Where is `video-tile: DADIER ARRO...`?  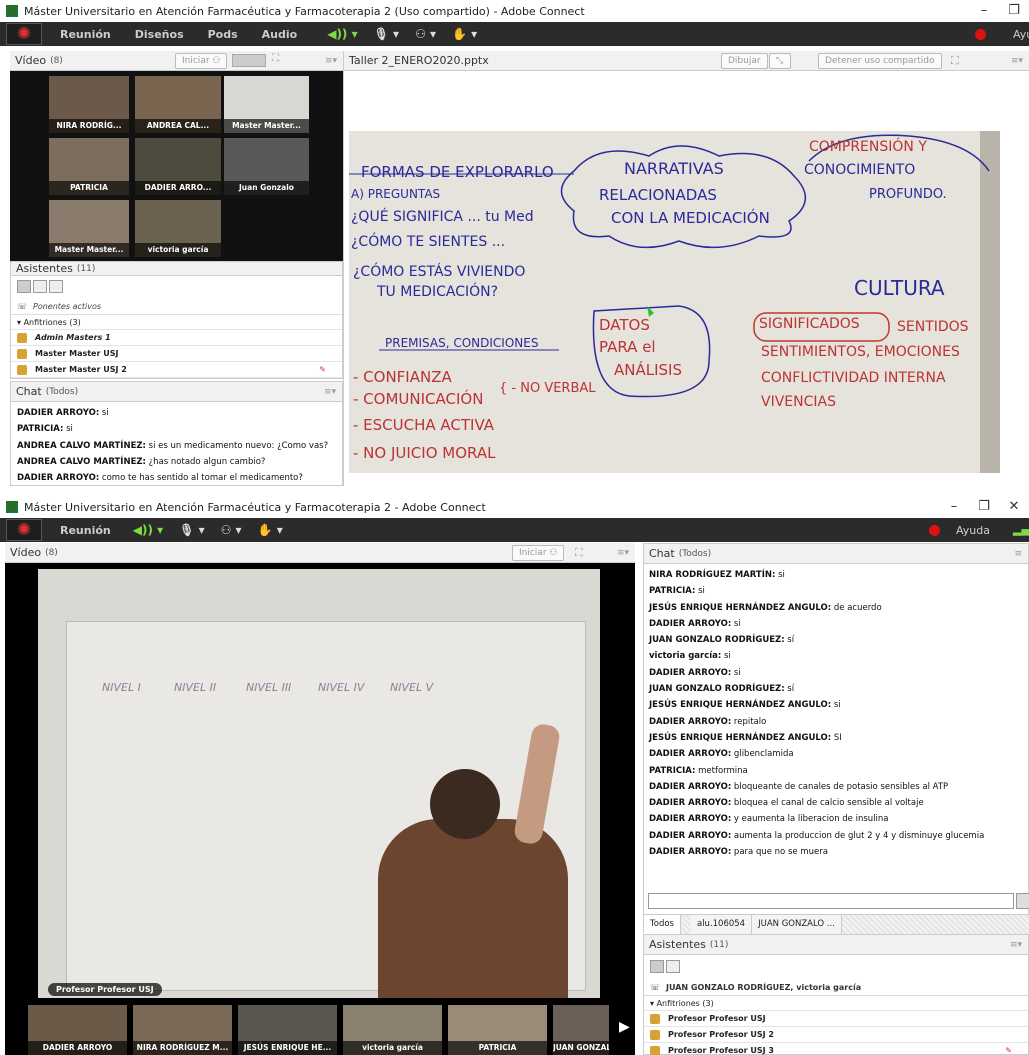
video-tile: DADIER ARRO... is located at coordinates (178, 166).